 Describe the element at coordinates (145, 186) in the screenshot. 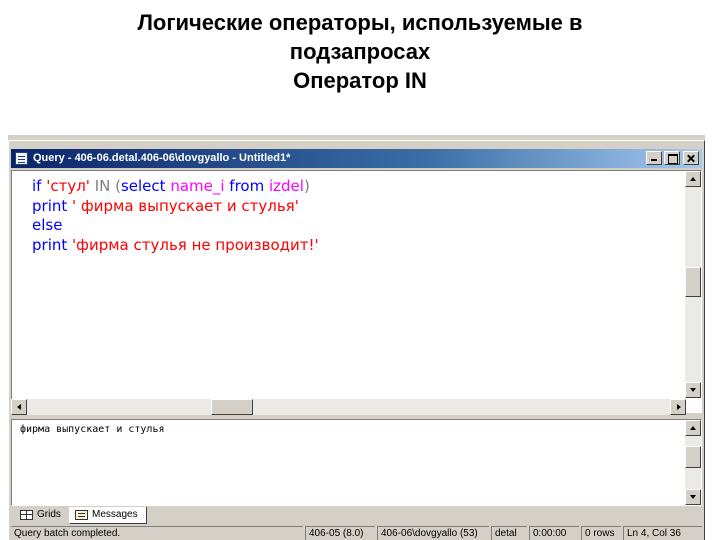

I see `code-token: select` at that location.